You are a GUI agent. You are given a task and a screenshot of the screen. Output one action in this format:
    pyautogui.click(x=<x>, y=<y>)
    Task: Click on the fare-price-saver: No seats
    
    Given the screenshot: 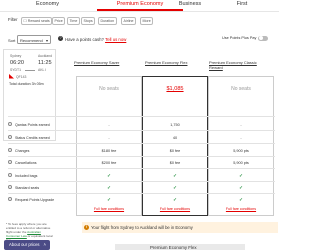 What is the action you would take?
    pyautogui.click(x=109, y=89)
    